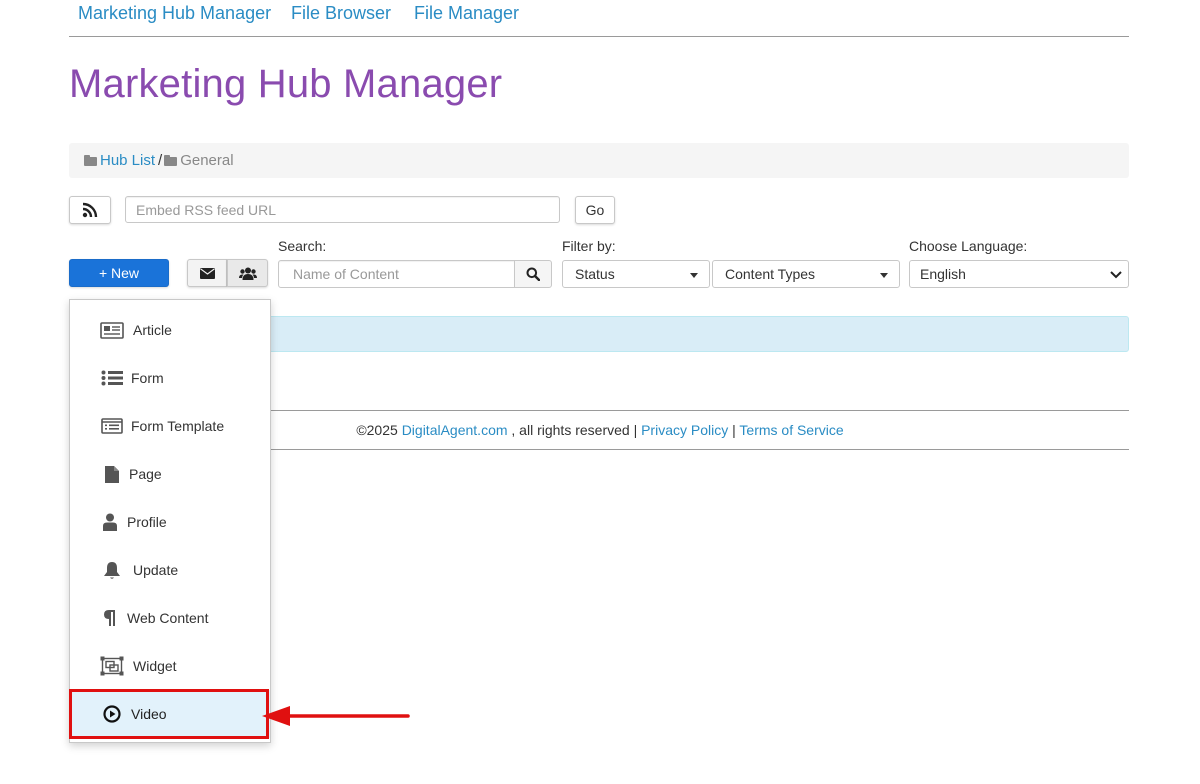 Image resolution: width=1200 pixels, height=784 pixels. What do you see at coordinates (178, 426) in the screenshot?
I see `menu-item-label: Form Template` at bounding box center [178, 426].